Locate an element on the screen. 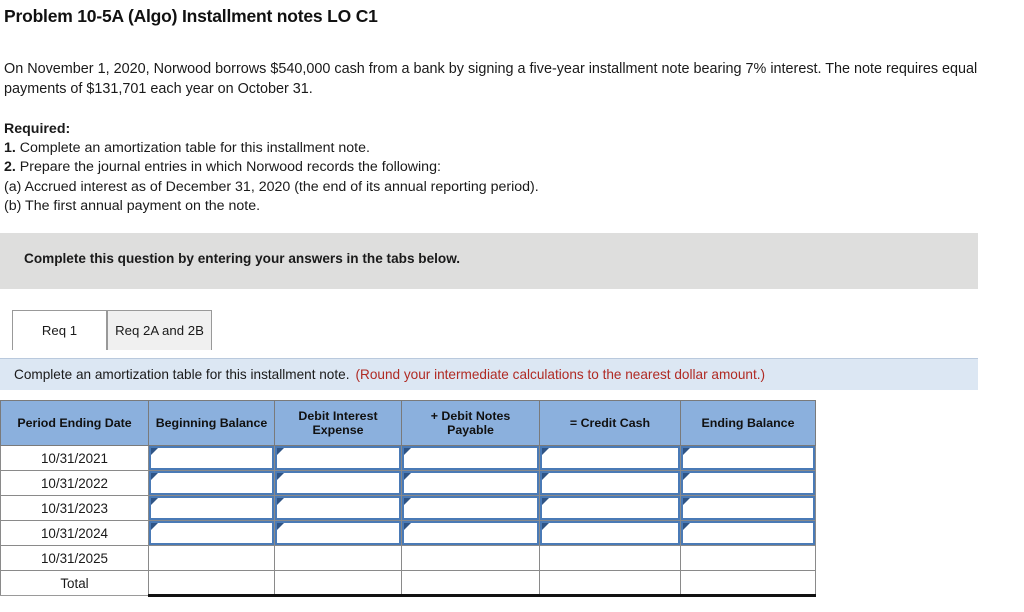  total-cell-debit-notes-payable is located at coordinates (470, 583).